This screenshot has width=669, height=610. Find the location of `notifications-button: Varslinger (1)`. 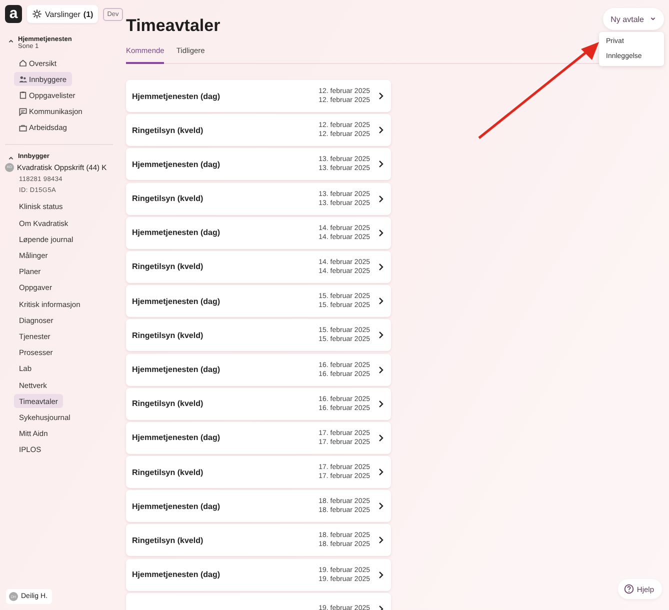

notifications-button: Varslinger (1) is located at coordinates (62, 14).